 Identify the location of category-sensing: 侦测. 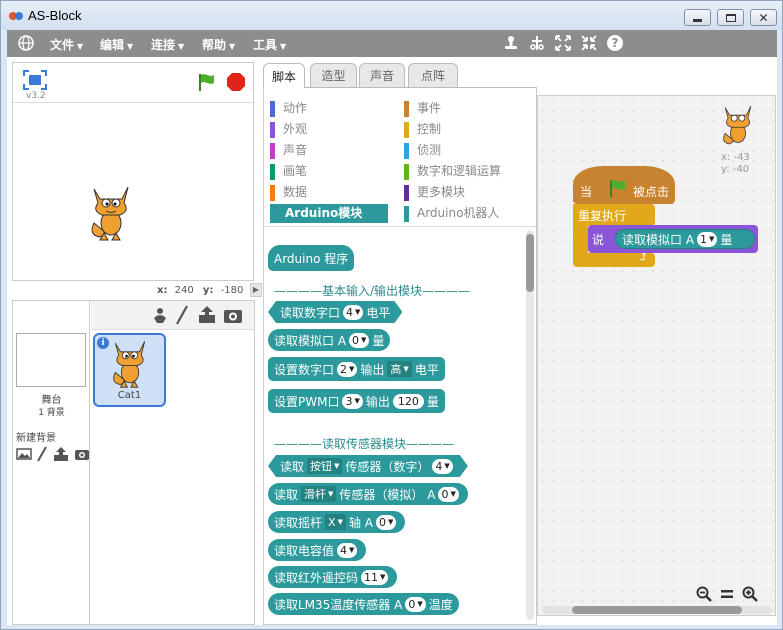
(422, 150).